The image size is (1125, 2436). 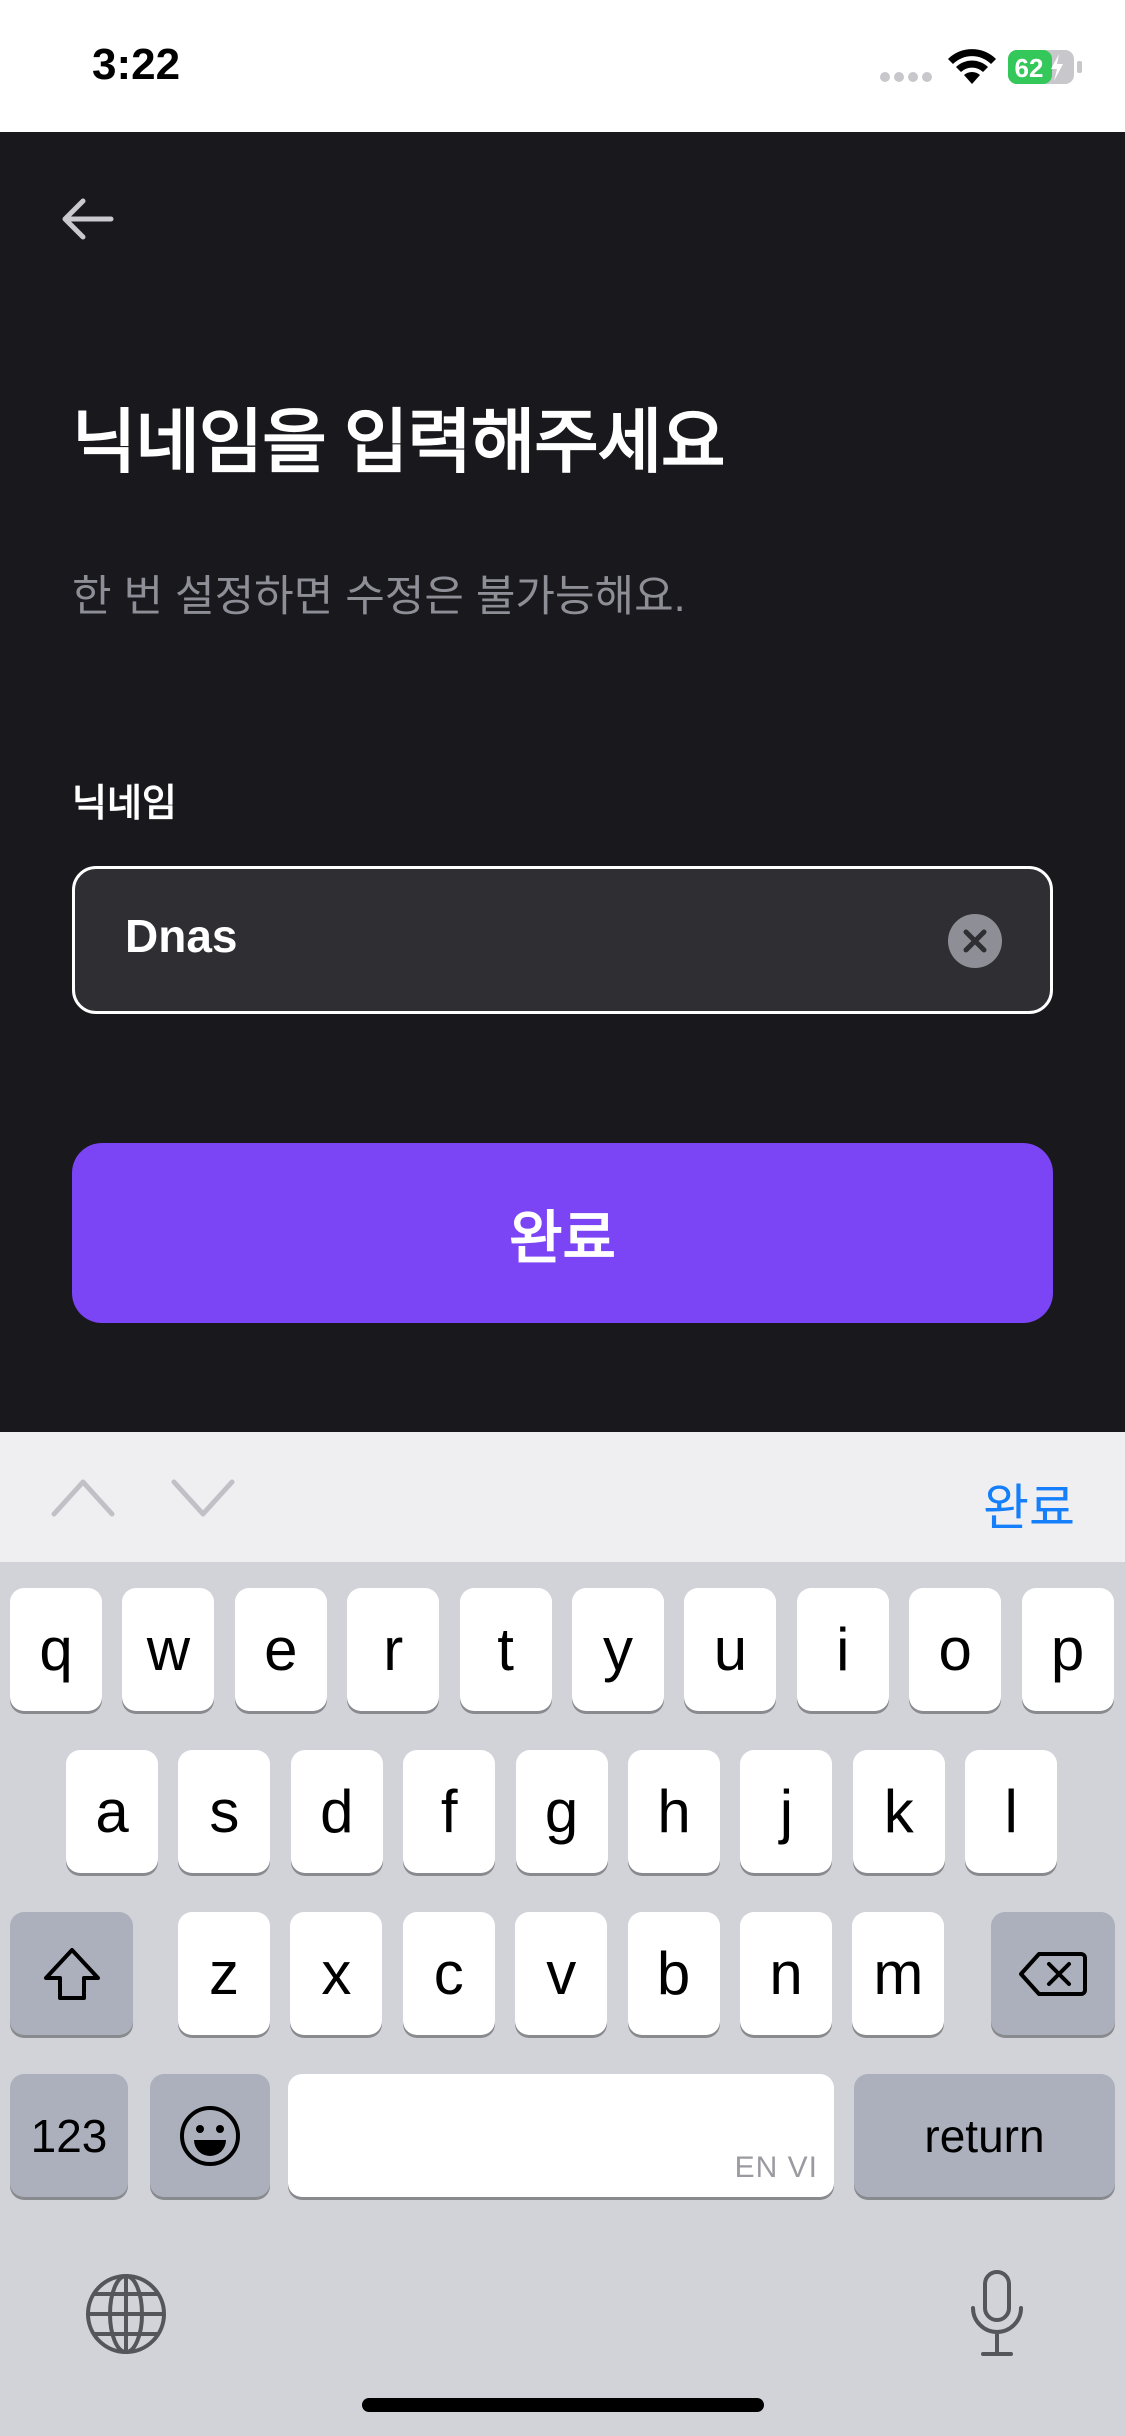 What do you see at coordinates (618, 1649) in the screenshot?
I see `key-y: y` at bounding box center [618, 1649].